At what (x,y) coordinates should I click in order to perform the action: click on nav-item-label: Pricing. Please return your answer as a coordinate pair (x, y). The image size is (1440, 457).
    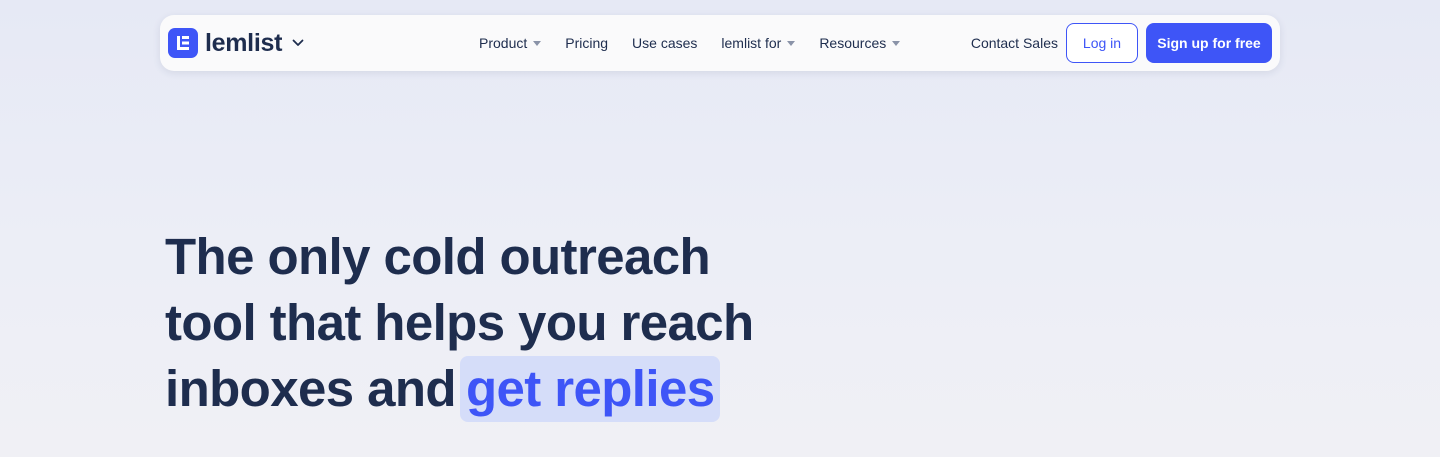
    Looking at the image, I should click on (587, 43).